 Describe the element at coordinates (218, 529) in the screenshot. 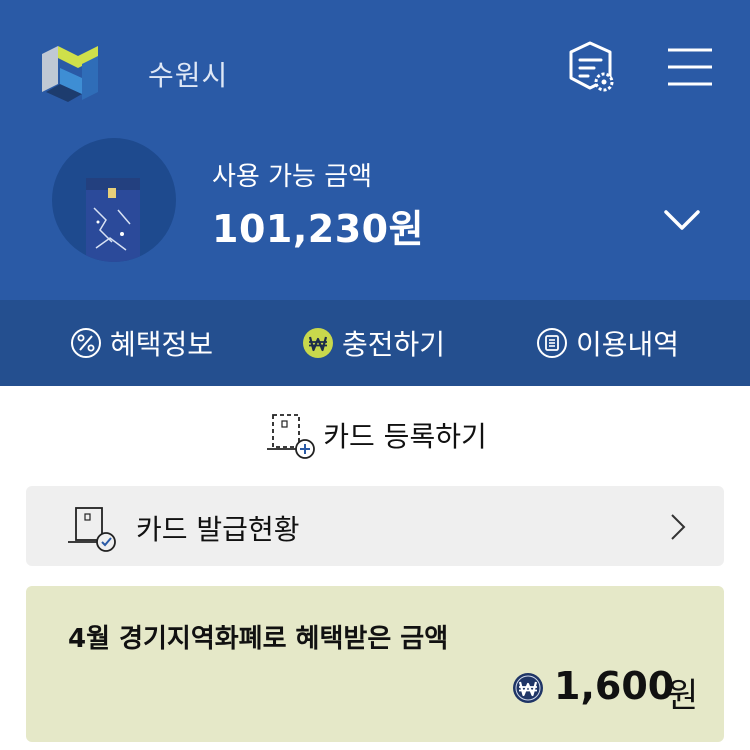

I see `card-issue-status-label: 카드 발급현황` at that location.